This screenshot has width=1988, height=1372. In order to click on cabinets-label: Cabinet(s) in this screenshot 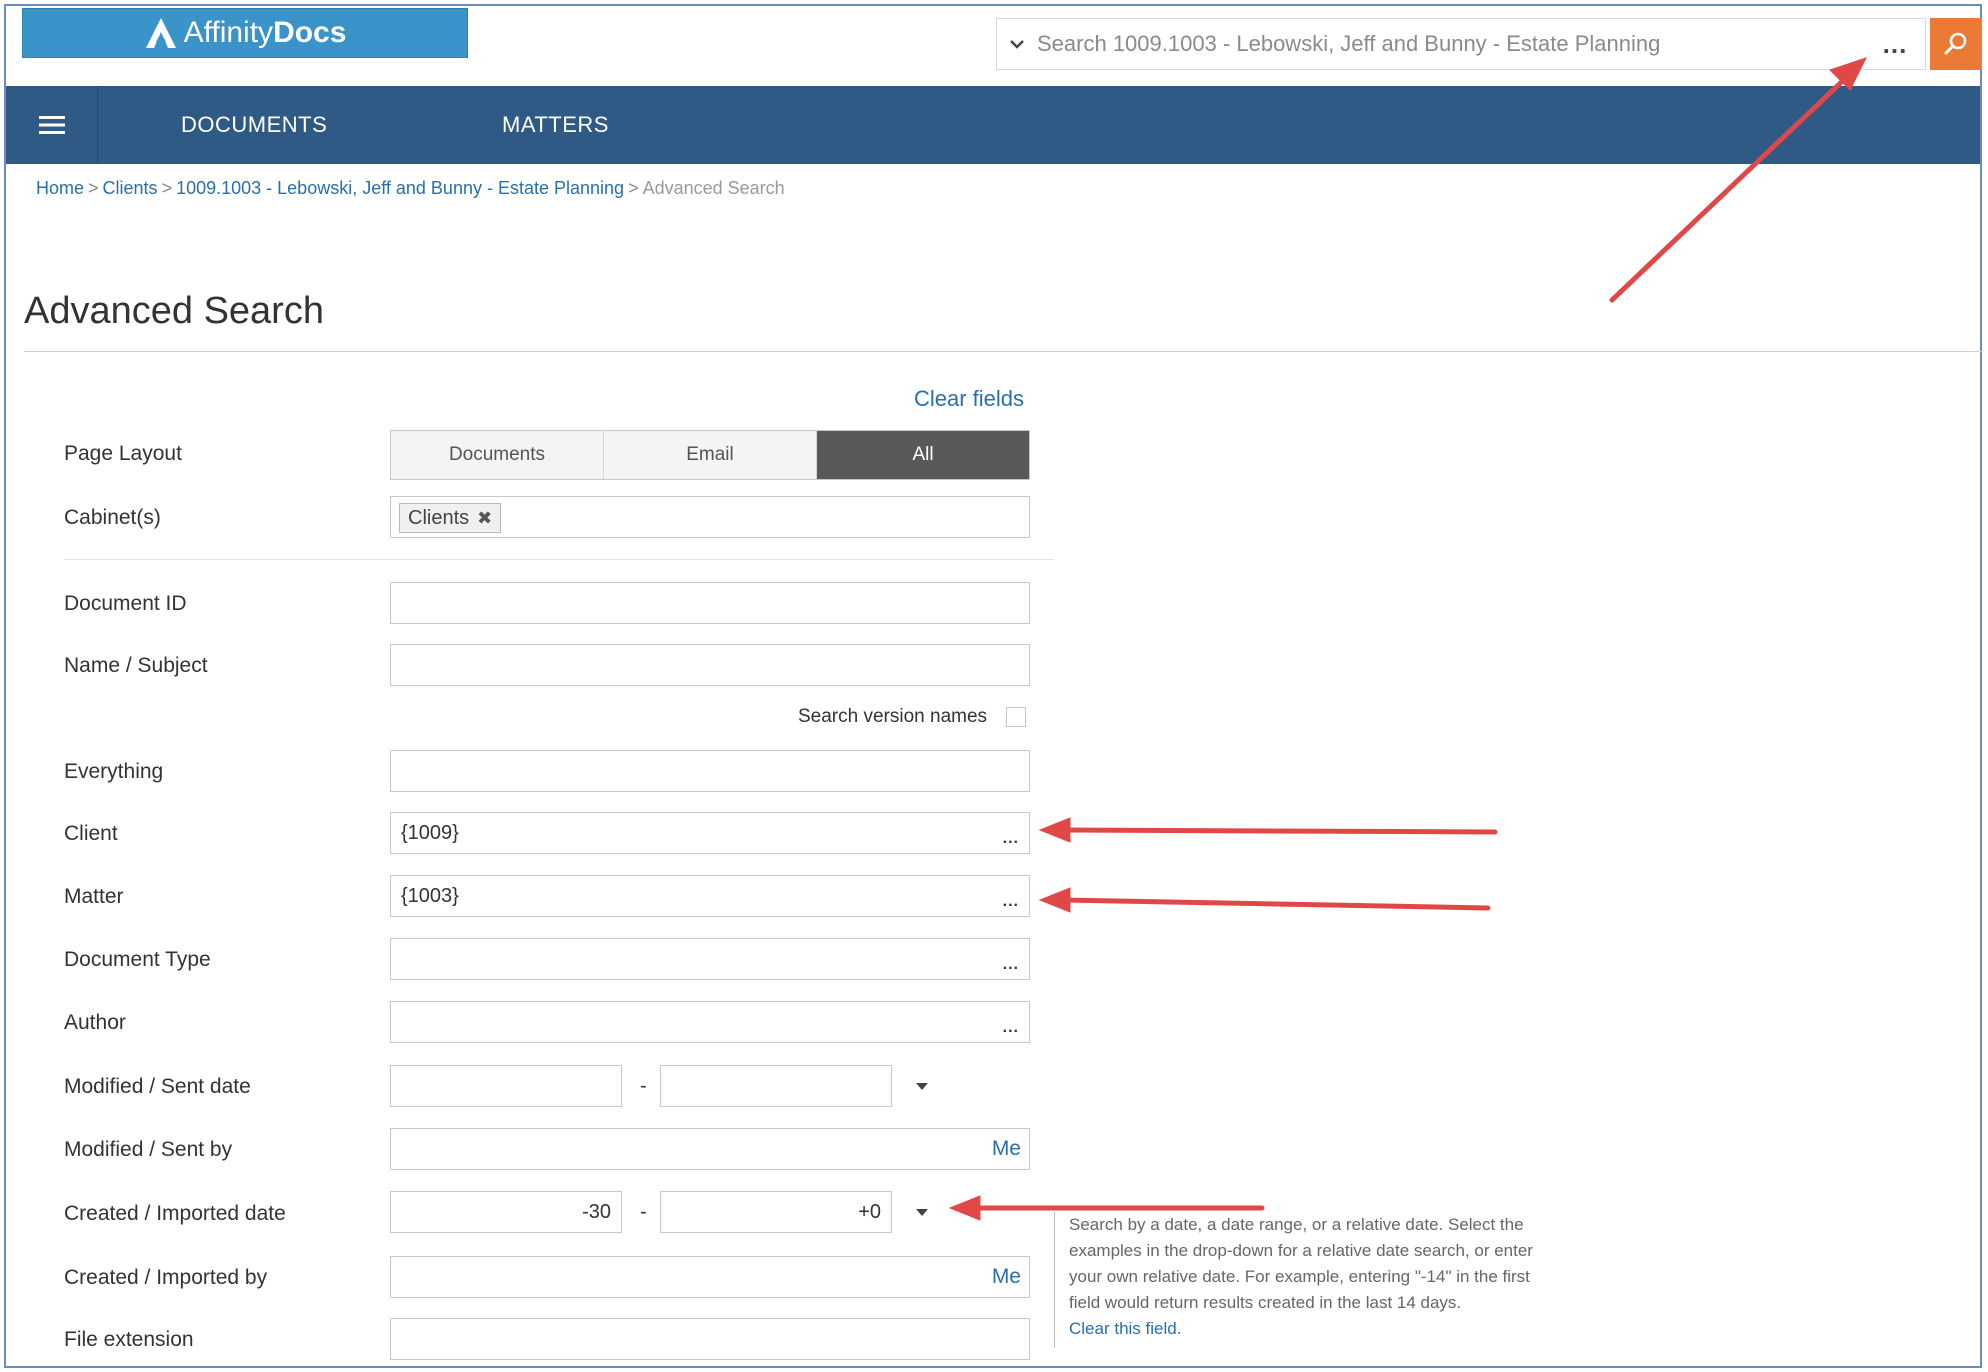, I will do `click(112, 517)`.